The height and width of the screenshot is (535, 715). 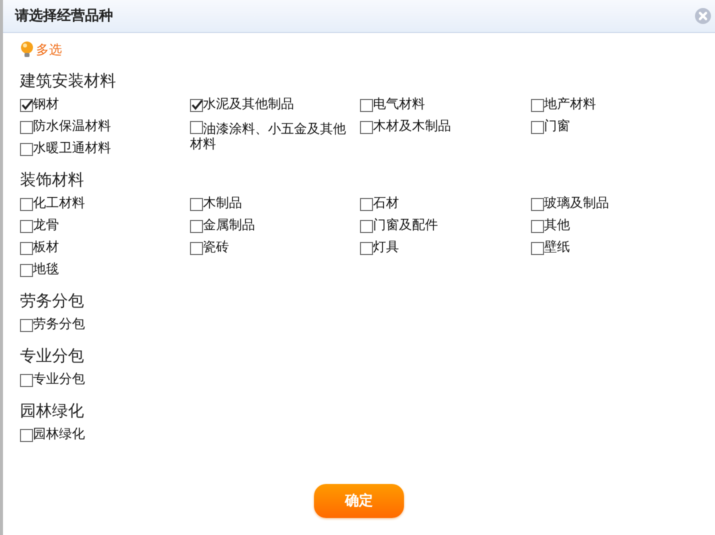 What do you see at coordinates (616, 204) in the screenshot?
I see `category-checkbox: 玻璃及制品` at bounding box center [616, 204].